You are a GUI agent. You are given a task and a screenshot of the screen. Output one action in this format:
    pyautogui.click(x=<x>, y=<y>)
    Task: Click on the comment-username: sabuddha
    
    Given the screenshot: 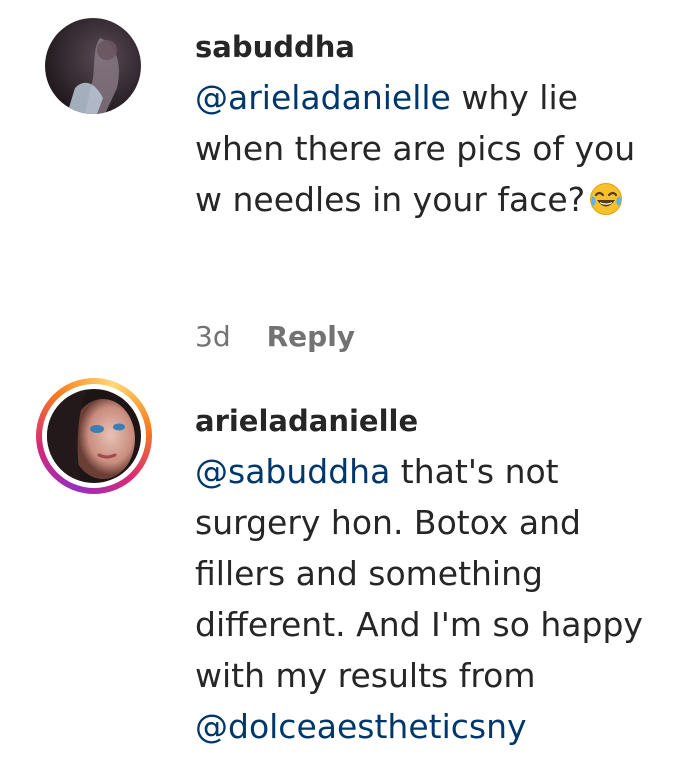 What is the action you would take?
    pyautogui.click(x=275, y=47)
    